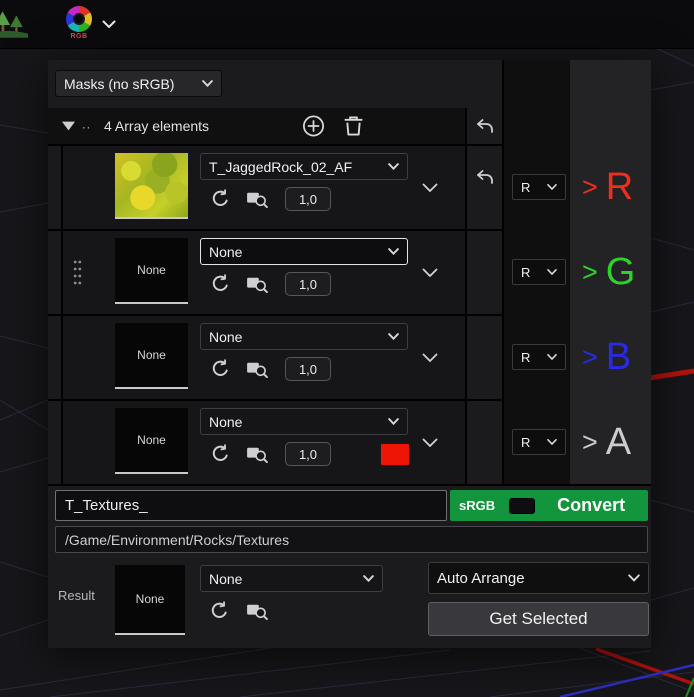 The height and width of the screenshot is (697, 694). What do you see at coordinates (538, 619) in the screenshot?
I see `get-selected-button: Get Selected` at bounding box center [538, 619].